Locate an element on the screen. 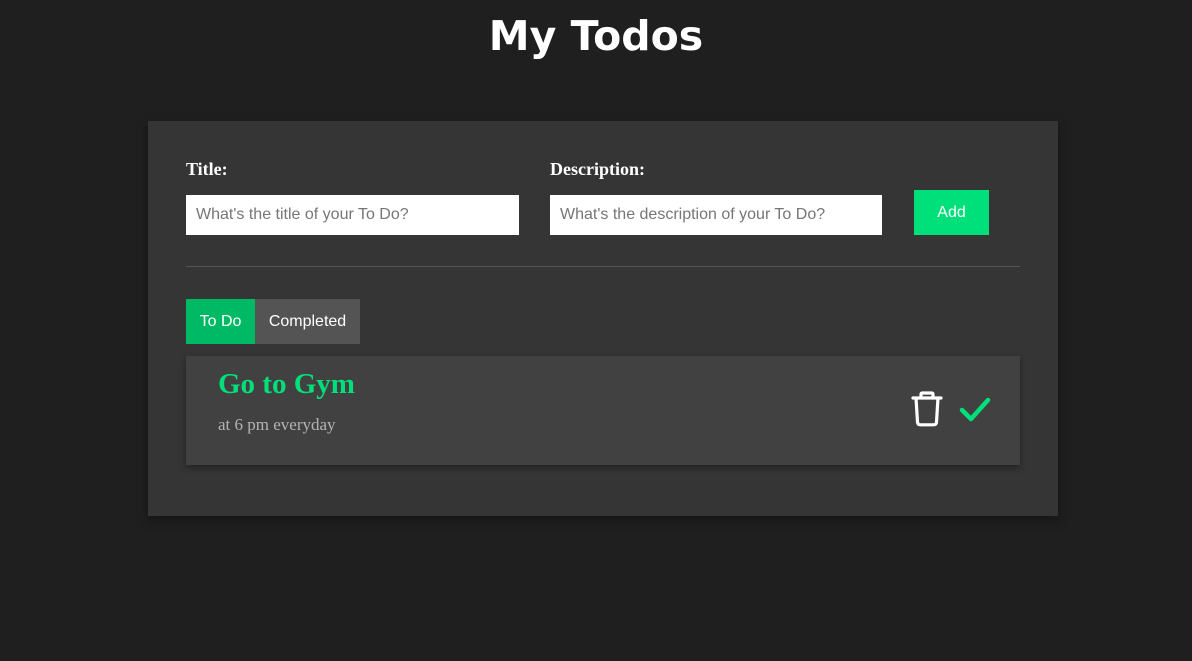 Image resolution: width=1192 pixels, height=661 pixels. description-label: Description: is located at coordinates (597, 169).